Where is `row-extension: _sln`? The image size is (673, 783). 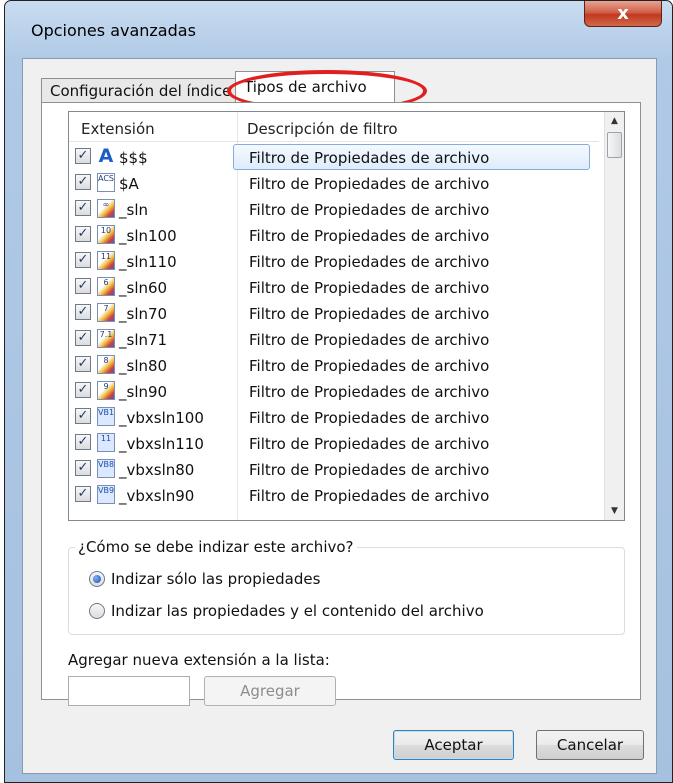
row-extension: _sln is located at coordinates (133, 210).